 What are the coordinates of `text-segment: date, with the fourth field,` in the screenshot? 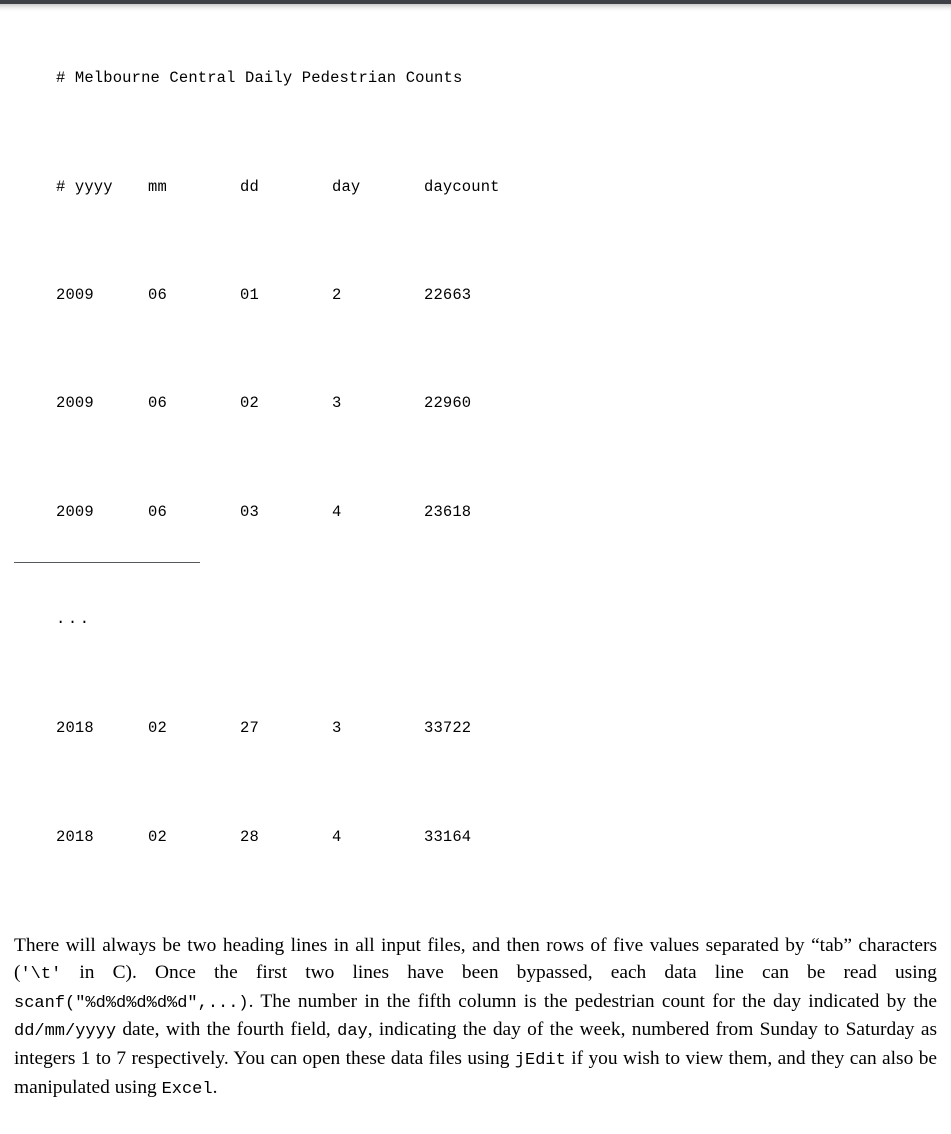 It's located at (227, 1030).